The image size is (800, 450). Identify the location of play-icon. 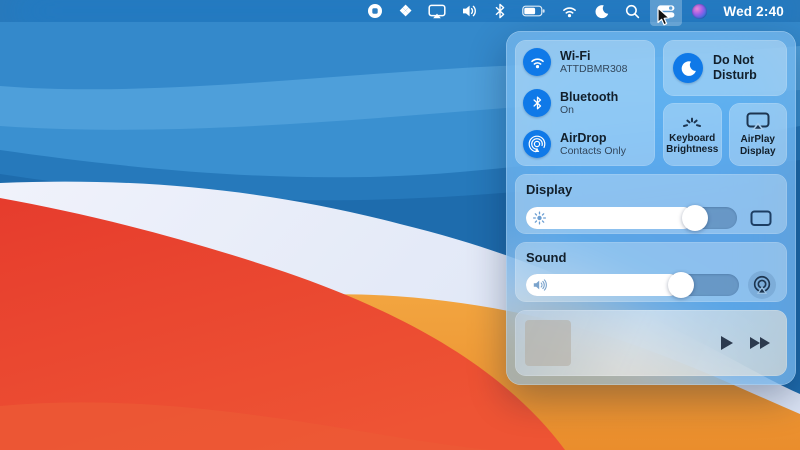
(727, 343).